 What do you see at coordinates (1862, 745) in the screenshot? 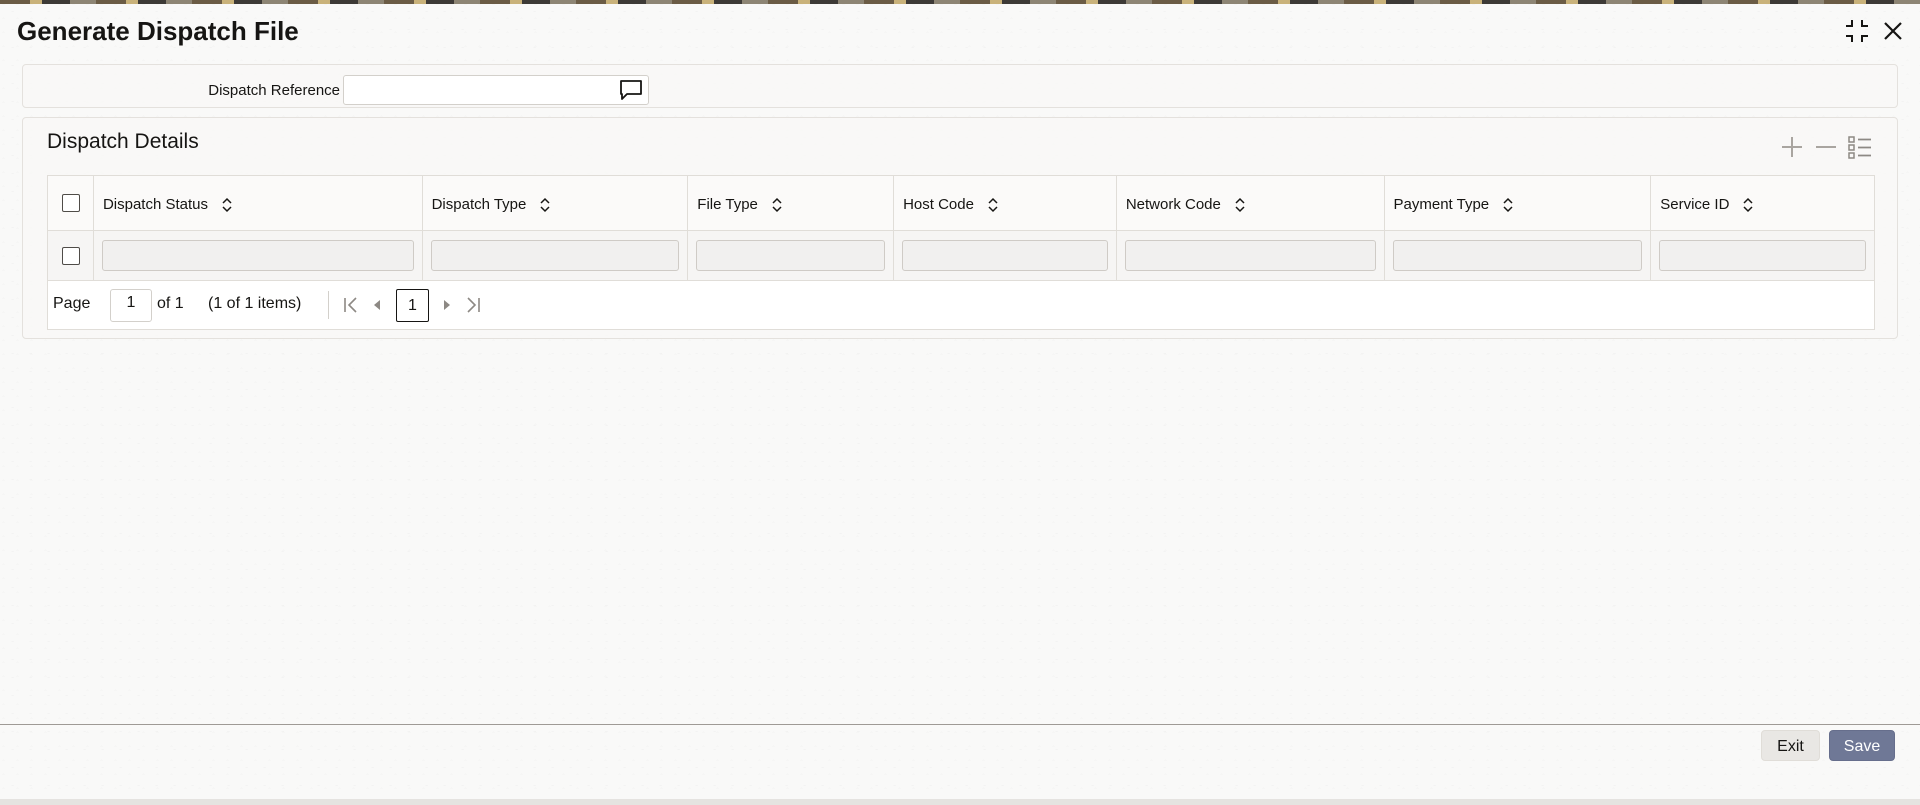
I see `save-button: Save` at bounding box center [1862, 745].